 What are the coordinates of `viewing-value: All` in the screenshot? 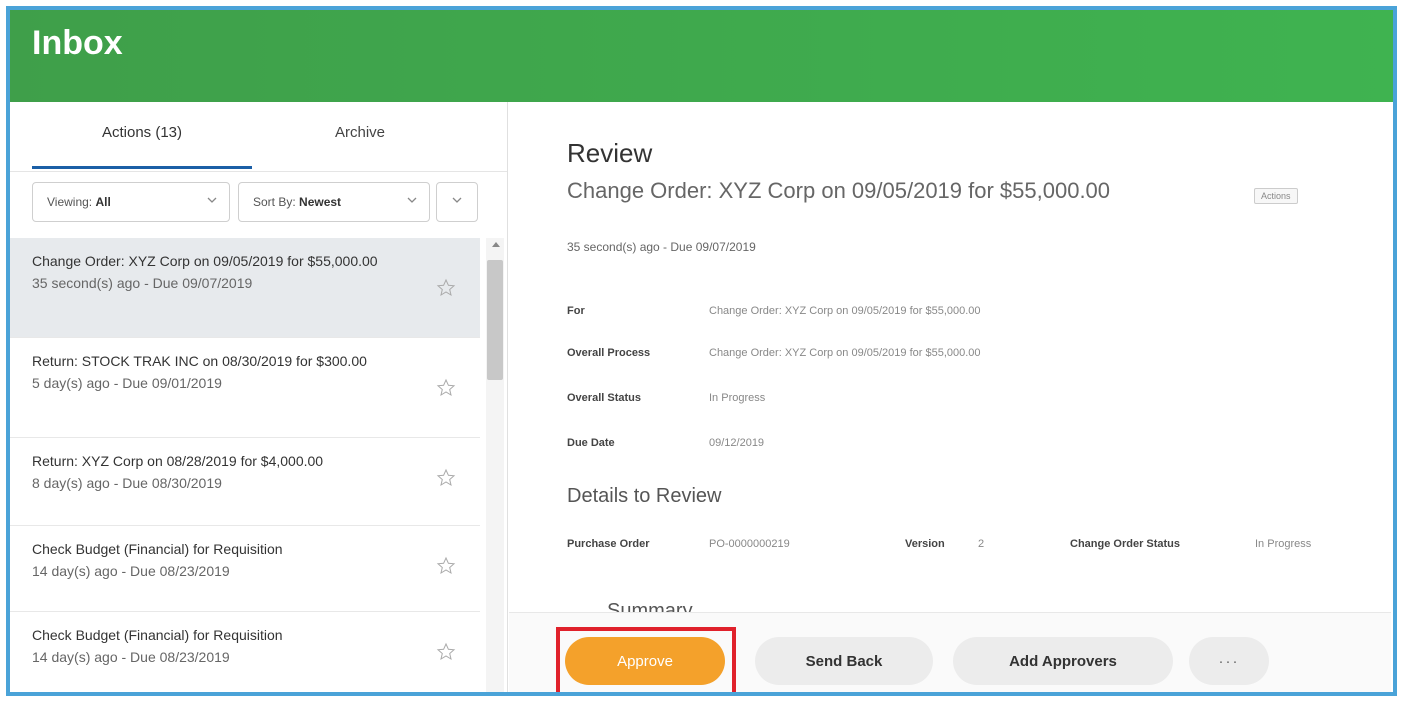 It's located at (103, 202).